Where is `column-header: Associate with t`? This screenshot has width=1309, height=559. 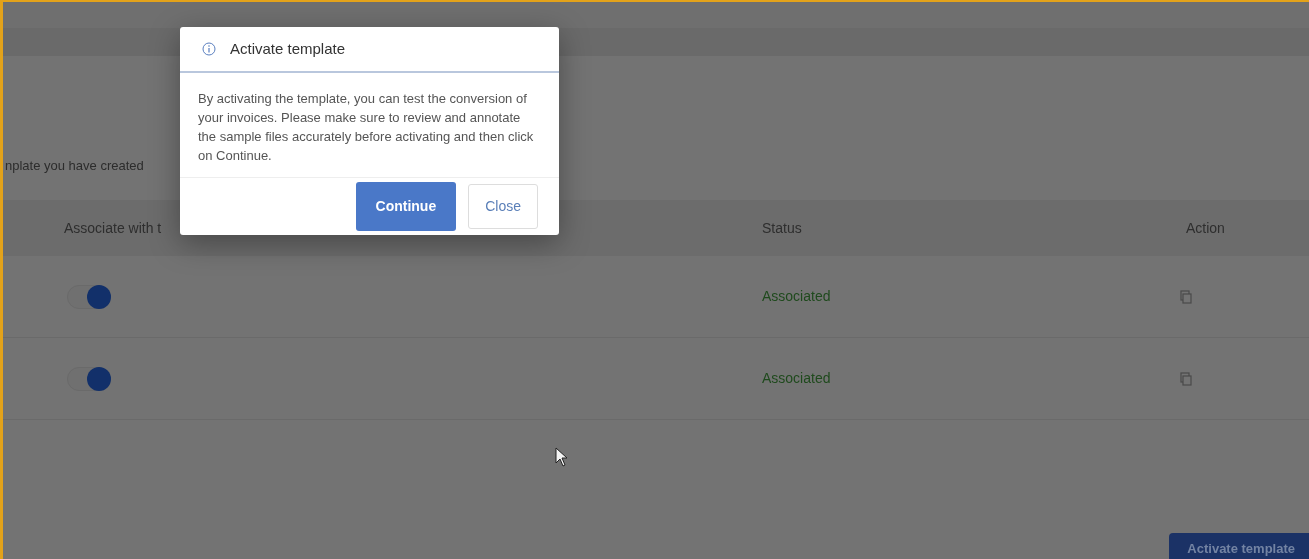 column-header: Associate with t is located at coordinates (113, 227).